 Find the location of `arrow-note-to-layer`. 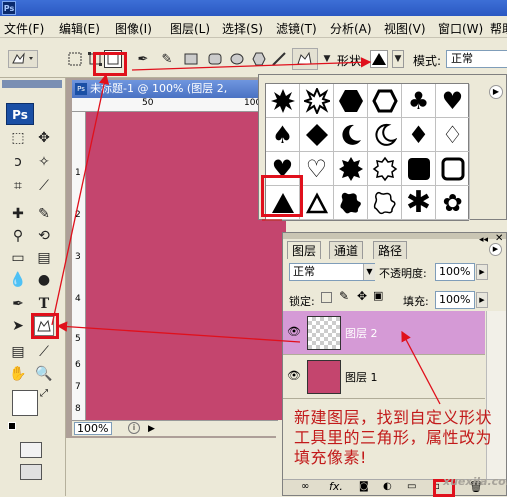

arrow-note-to-layer is located at coordinates (421, 367).